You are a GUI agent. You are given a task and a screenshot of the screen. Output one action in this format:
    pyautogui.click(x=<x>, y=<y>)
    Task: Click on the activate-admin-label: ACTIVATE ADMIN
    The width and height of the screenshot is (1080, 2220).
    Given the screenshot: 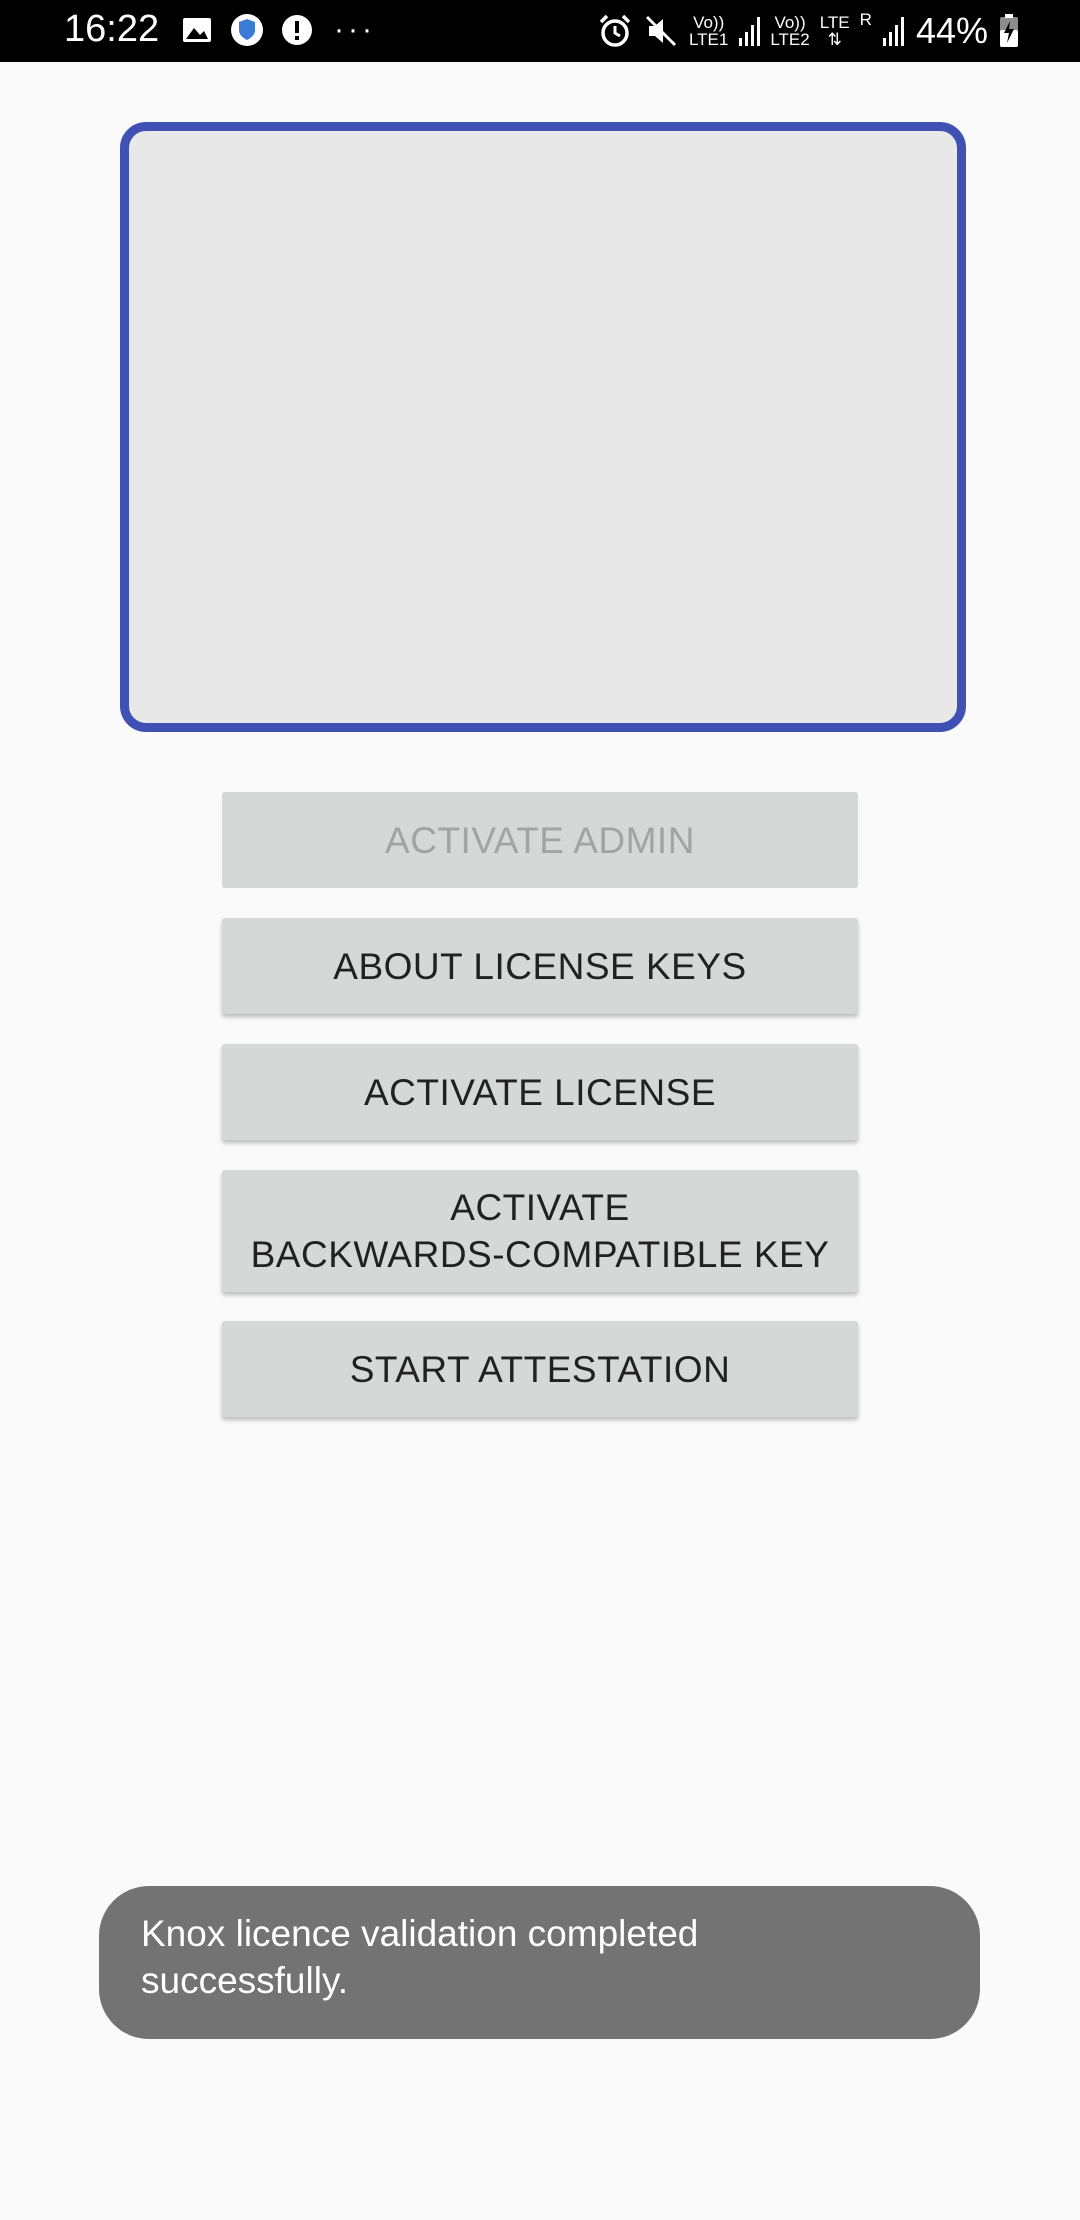 What is the action you would take?
    pyautogui.click(x=540, y=840)
    